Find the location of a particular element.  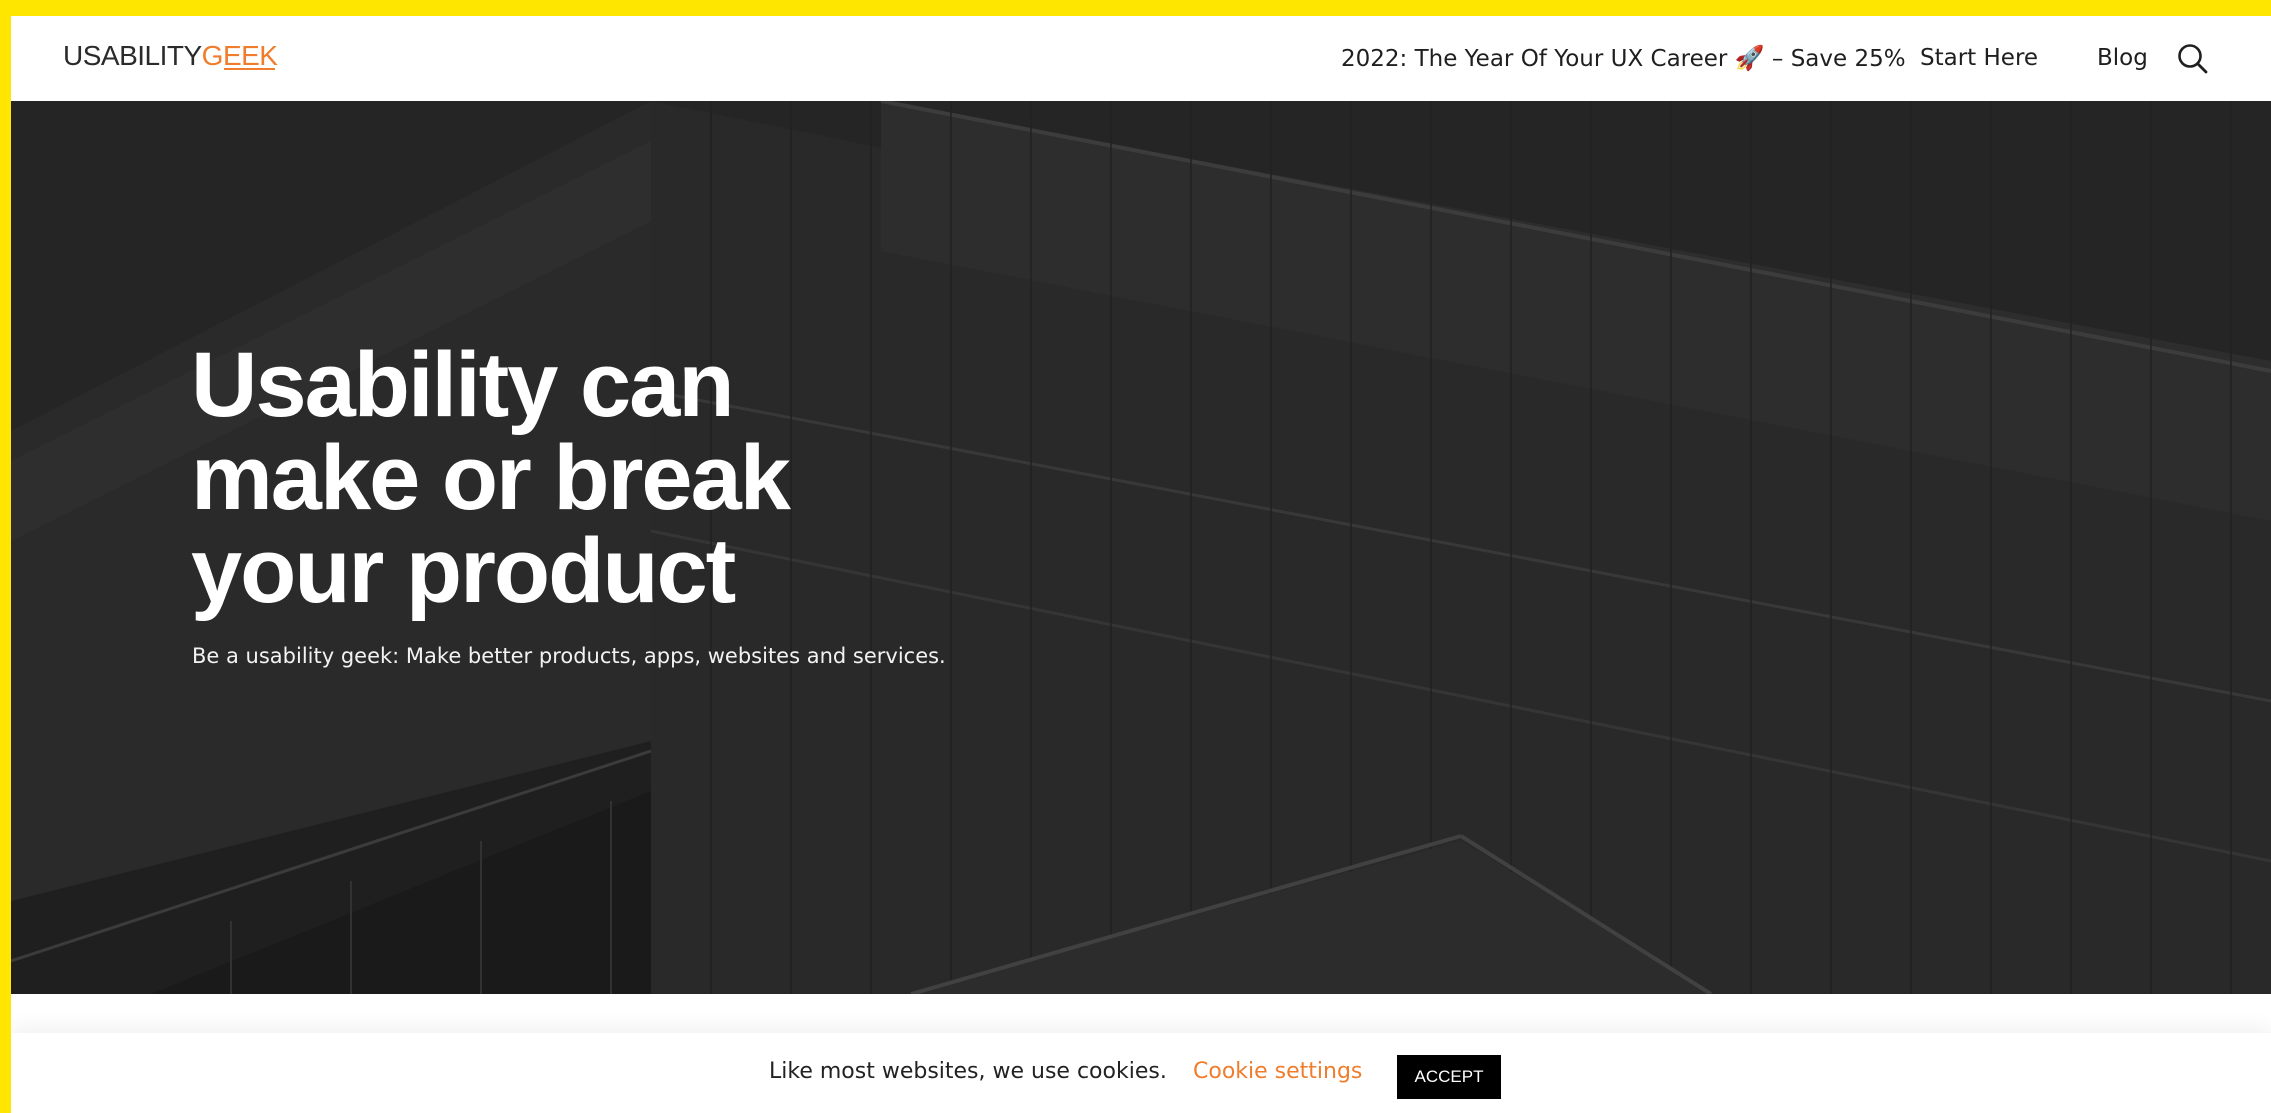

nav-blog: Blog is located at coordinates (2122, 58).